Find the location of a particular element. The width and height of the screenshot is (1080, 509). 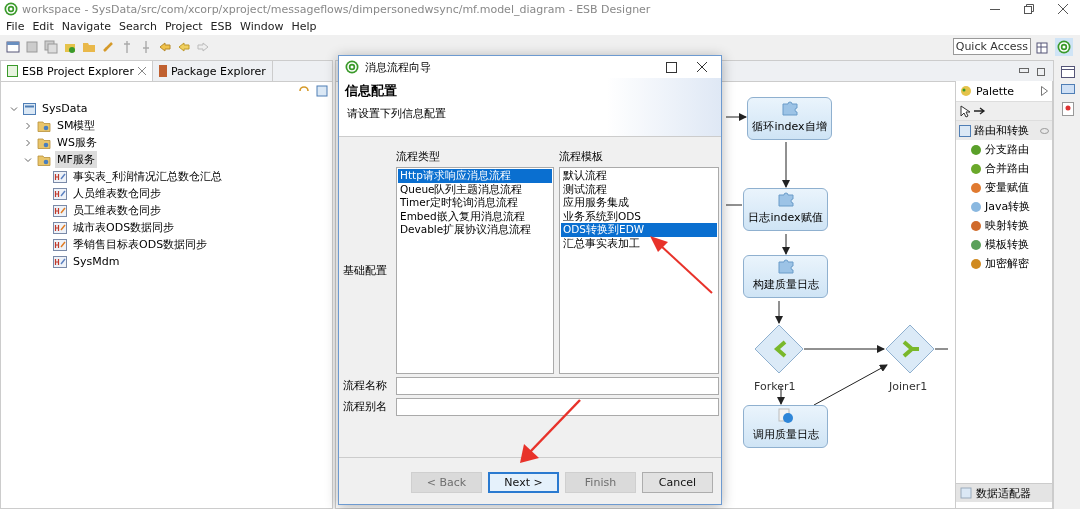

menu-item: Edit is located at coordinates (43, 26).